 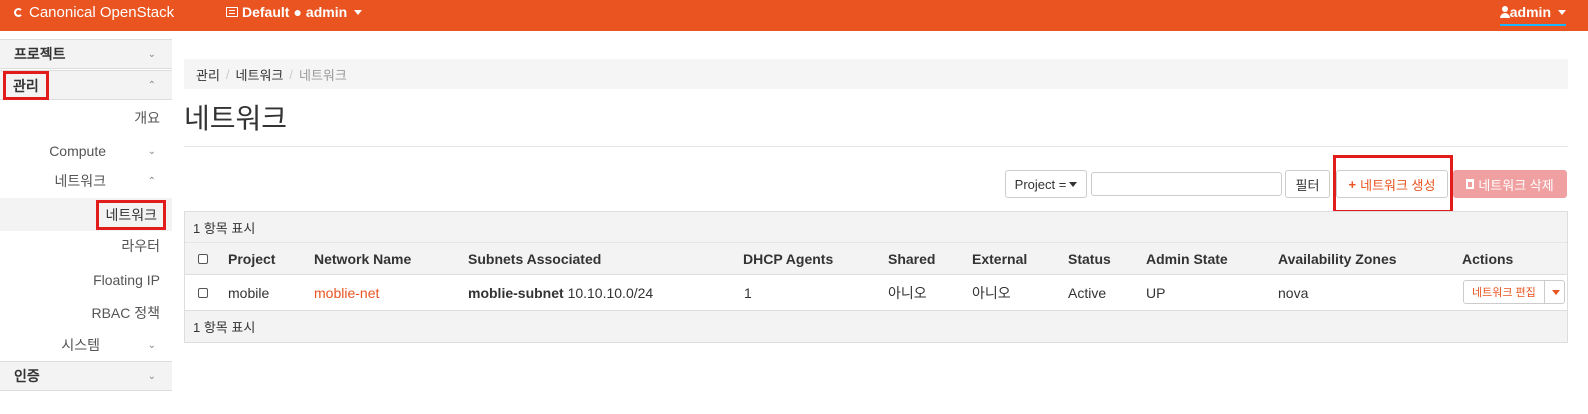 I want to click on row-checkbox, so click(x=203, y=292).